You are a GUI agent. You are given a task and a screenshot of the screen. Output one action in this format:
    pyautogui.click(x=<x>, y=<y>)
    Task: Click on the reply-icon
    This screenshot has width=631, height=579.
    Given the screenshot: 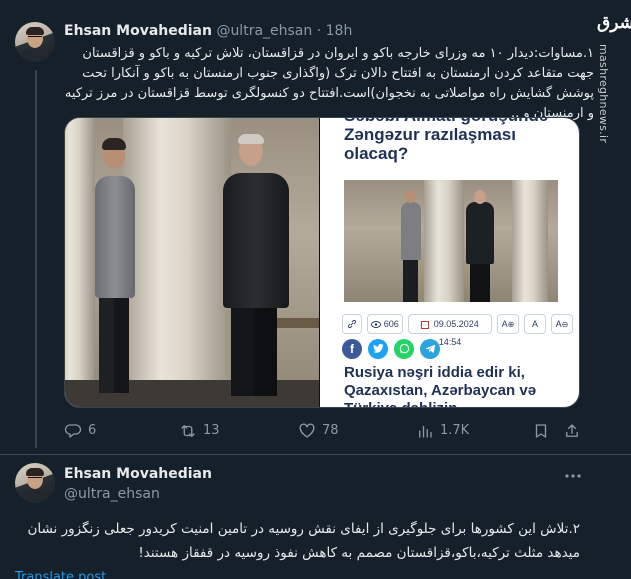 What is the action you would take?
    pyautogui.click(x=73, y=431)
    